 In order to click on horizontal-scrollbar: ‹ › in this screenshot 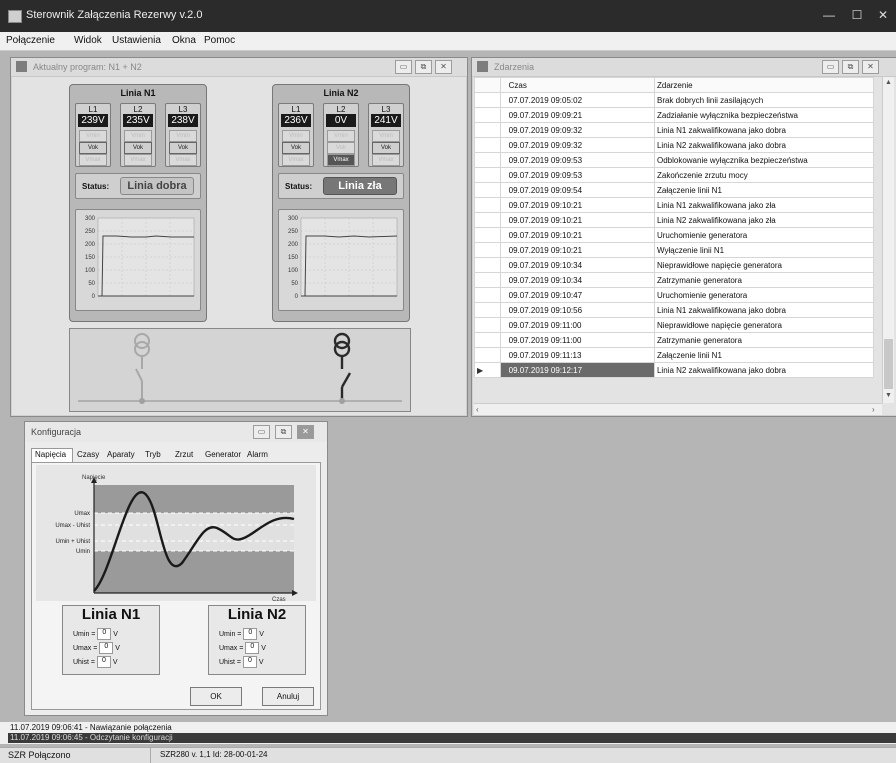, I will do `click(678, 409)`.